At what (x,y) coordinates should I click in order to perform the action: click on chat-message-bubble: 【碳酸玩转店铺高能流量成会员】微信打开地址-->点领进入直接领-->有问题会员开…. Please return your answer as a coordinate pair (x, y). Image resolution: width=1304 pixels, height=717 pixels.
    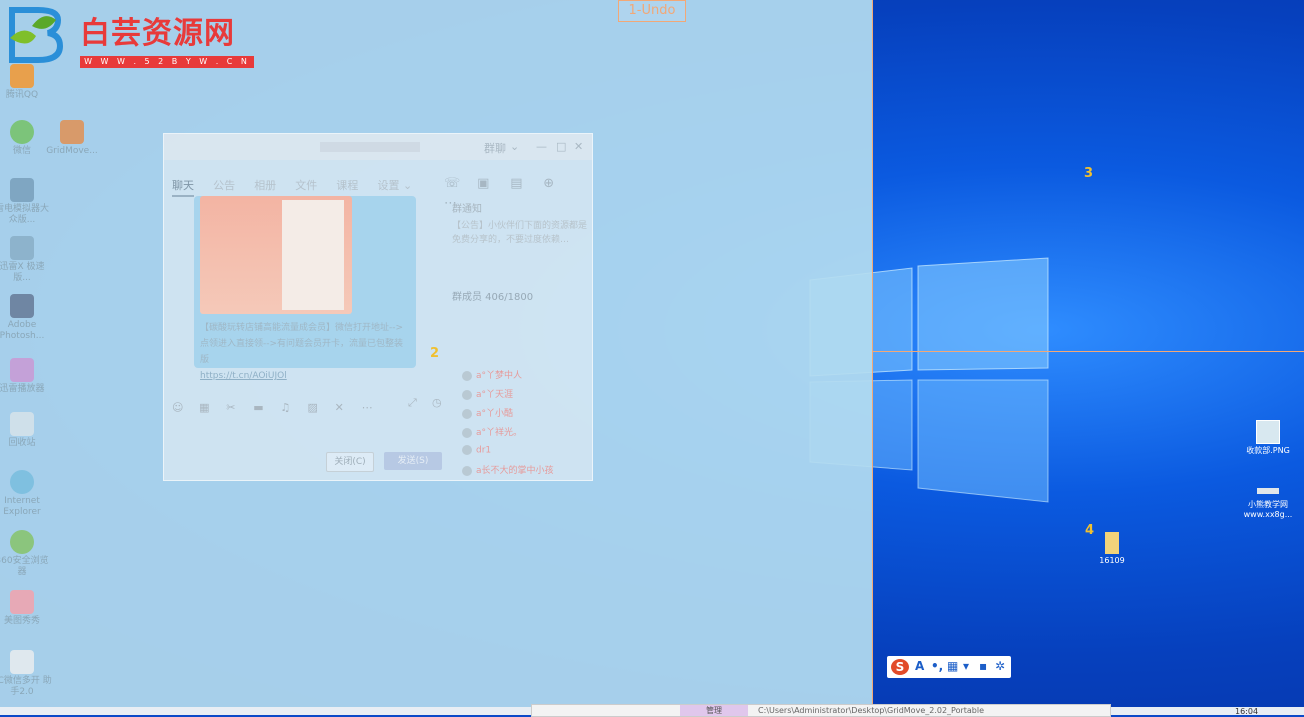
    Looking at the image, I should click on (305, 288).